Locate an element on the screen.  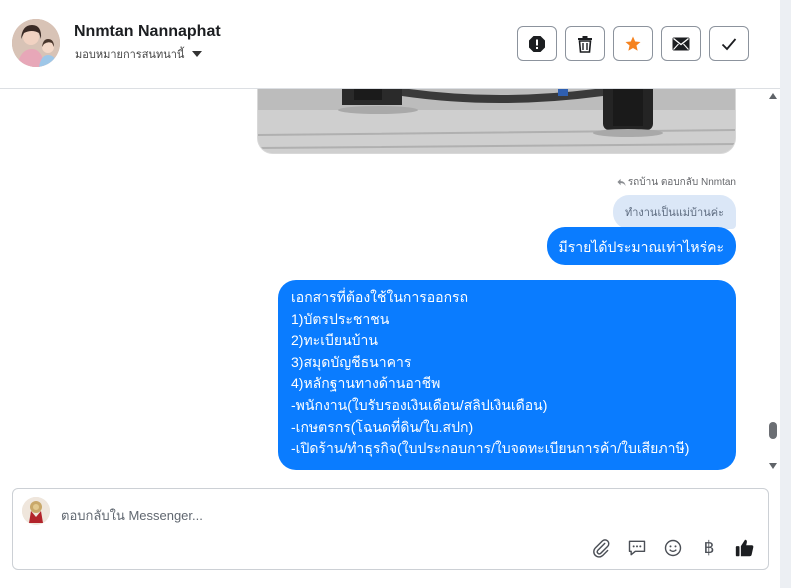
message-line: เอกสารที่ต้องใช้ในการออกรถ is located at coordinates (380, 297).